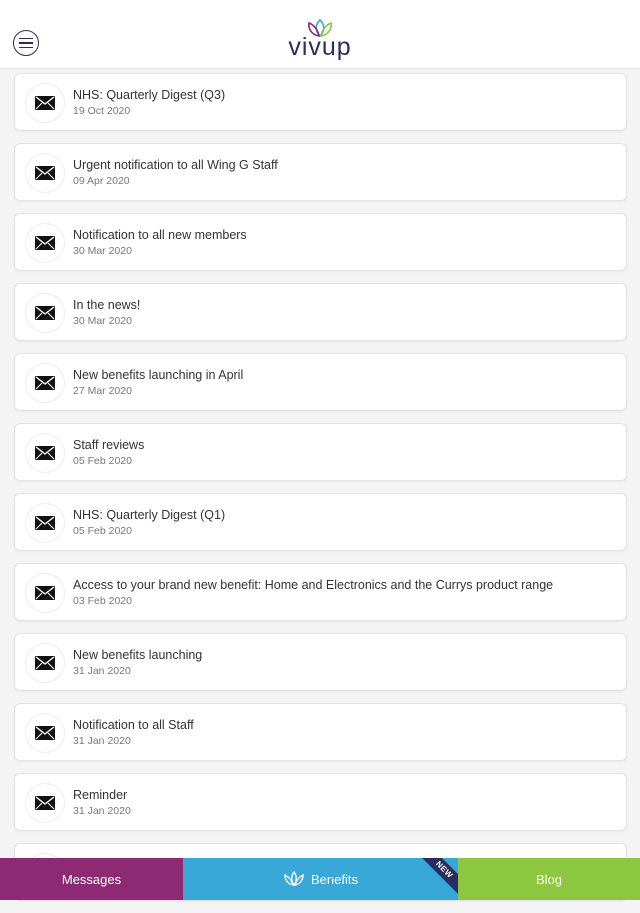  Describe the element at coordinates (109, 445) in the screenshot. I see `message-title: Staff reviews` at that location.